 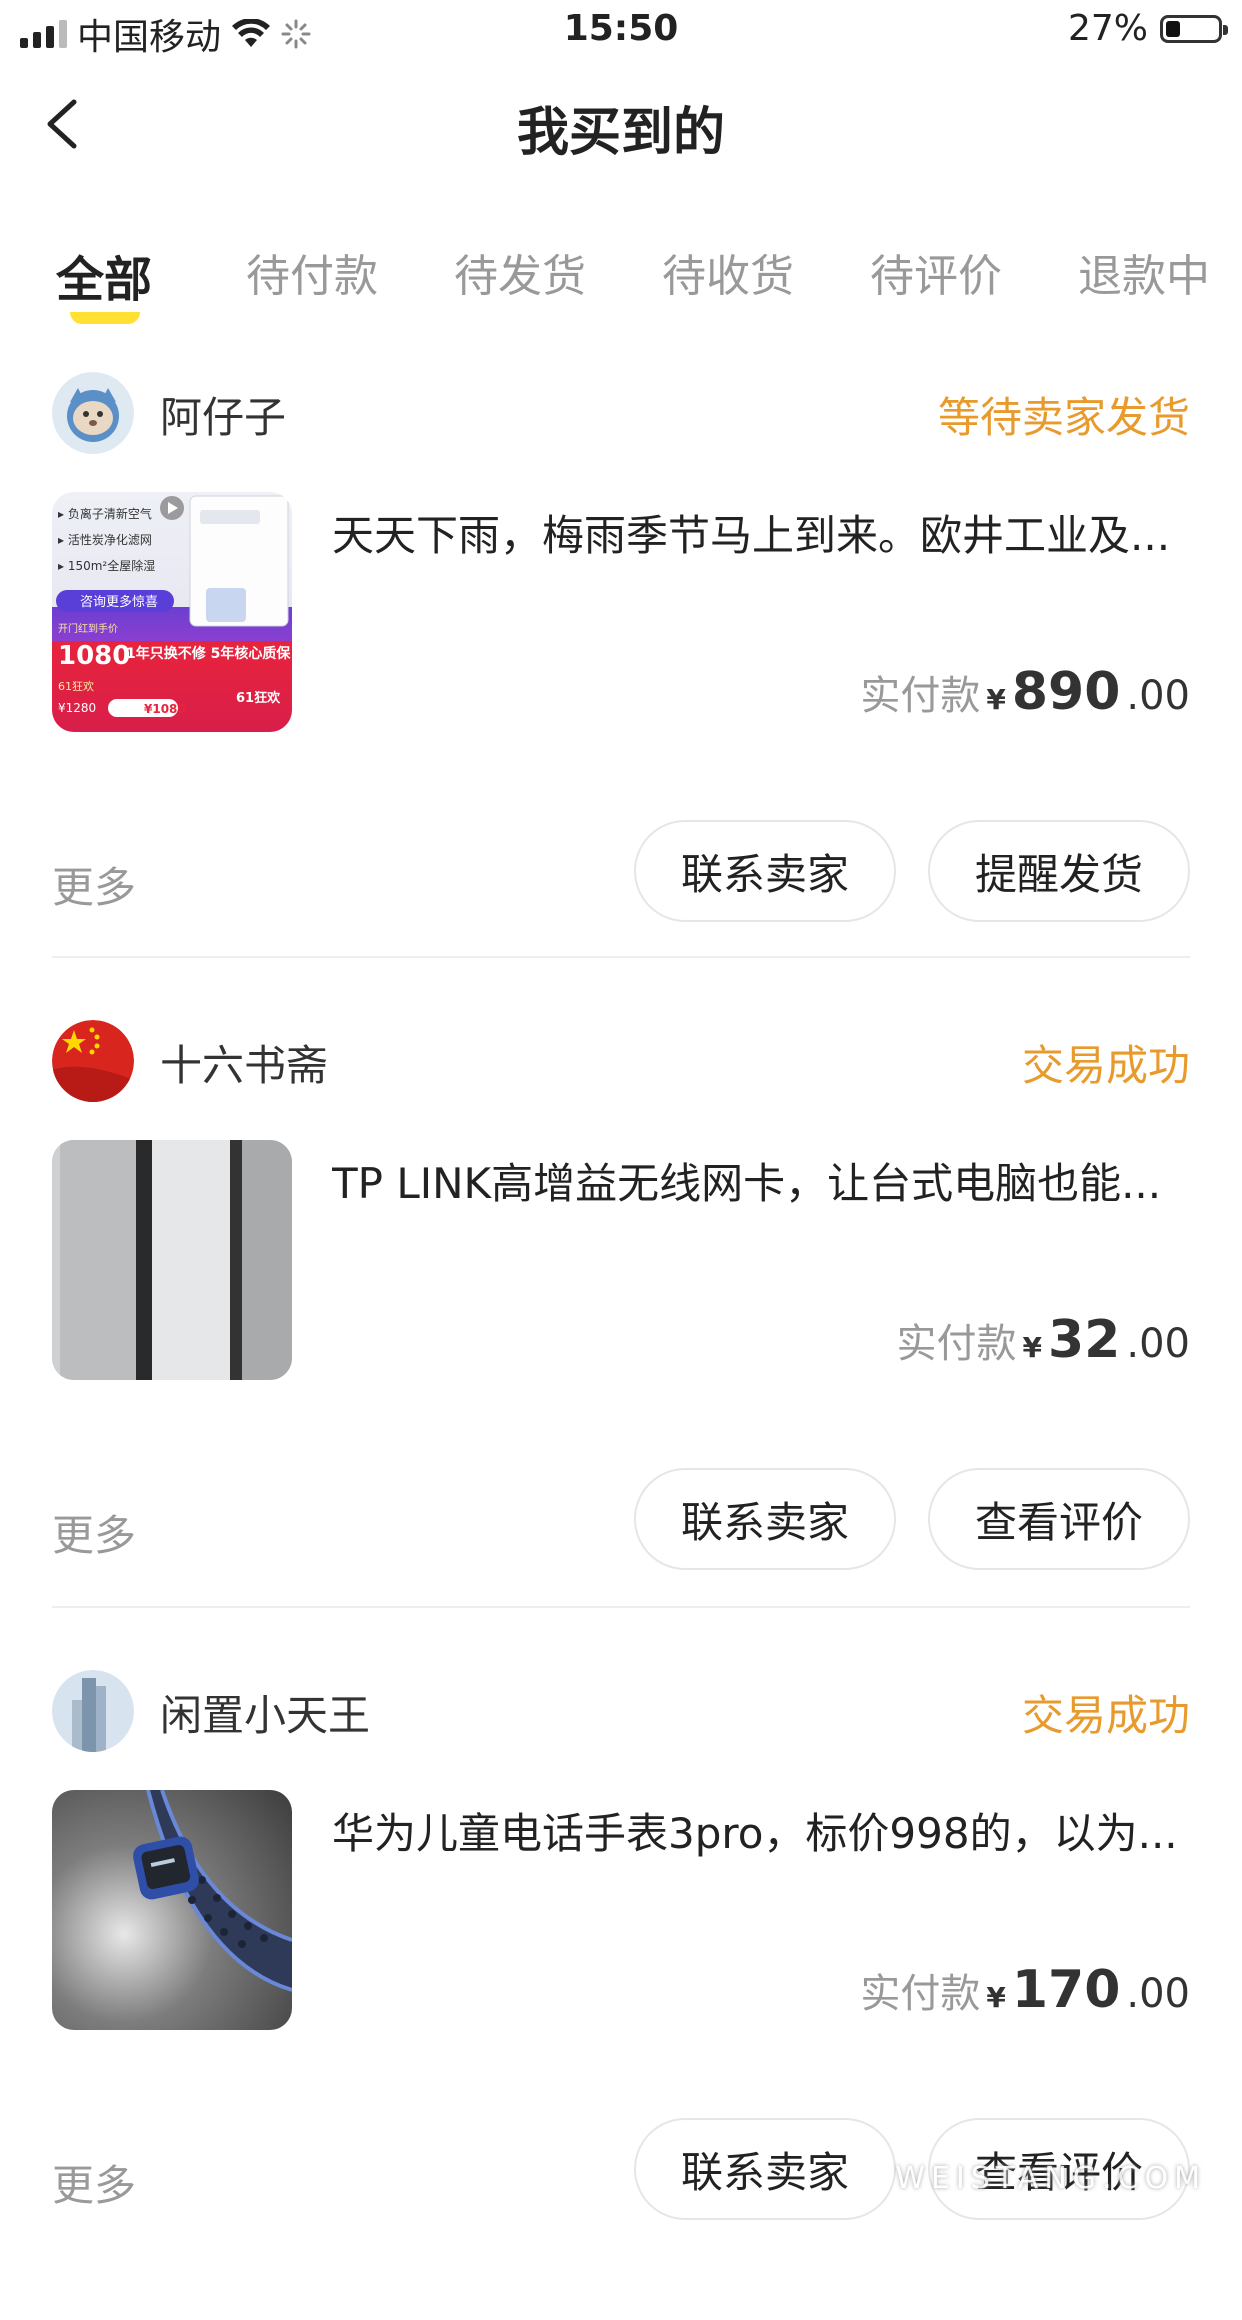 I want to click on svg-text: ▸ 活性炭净化滤网, so click(x=105, y=540).